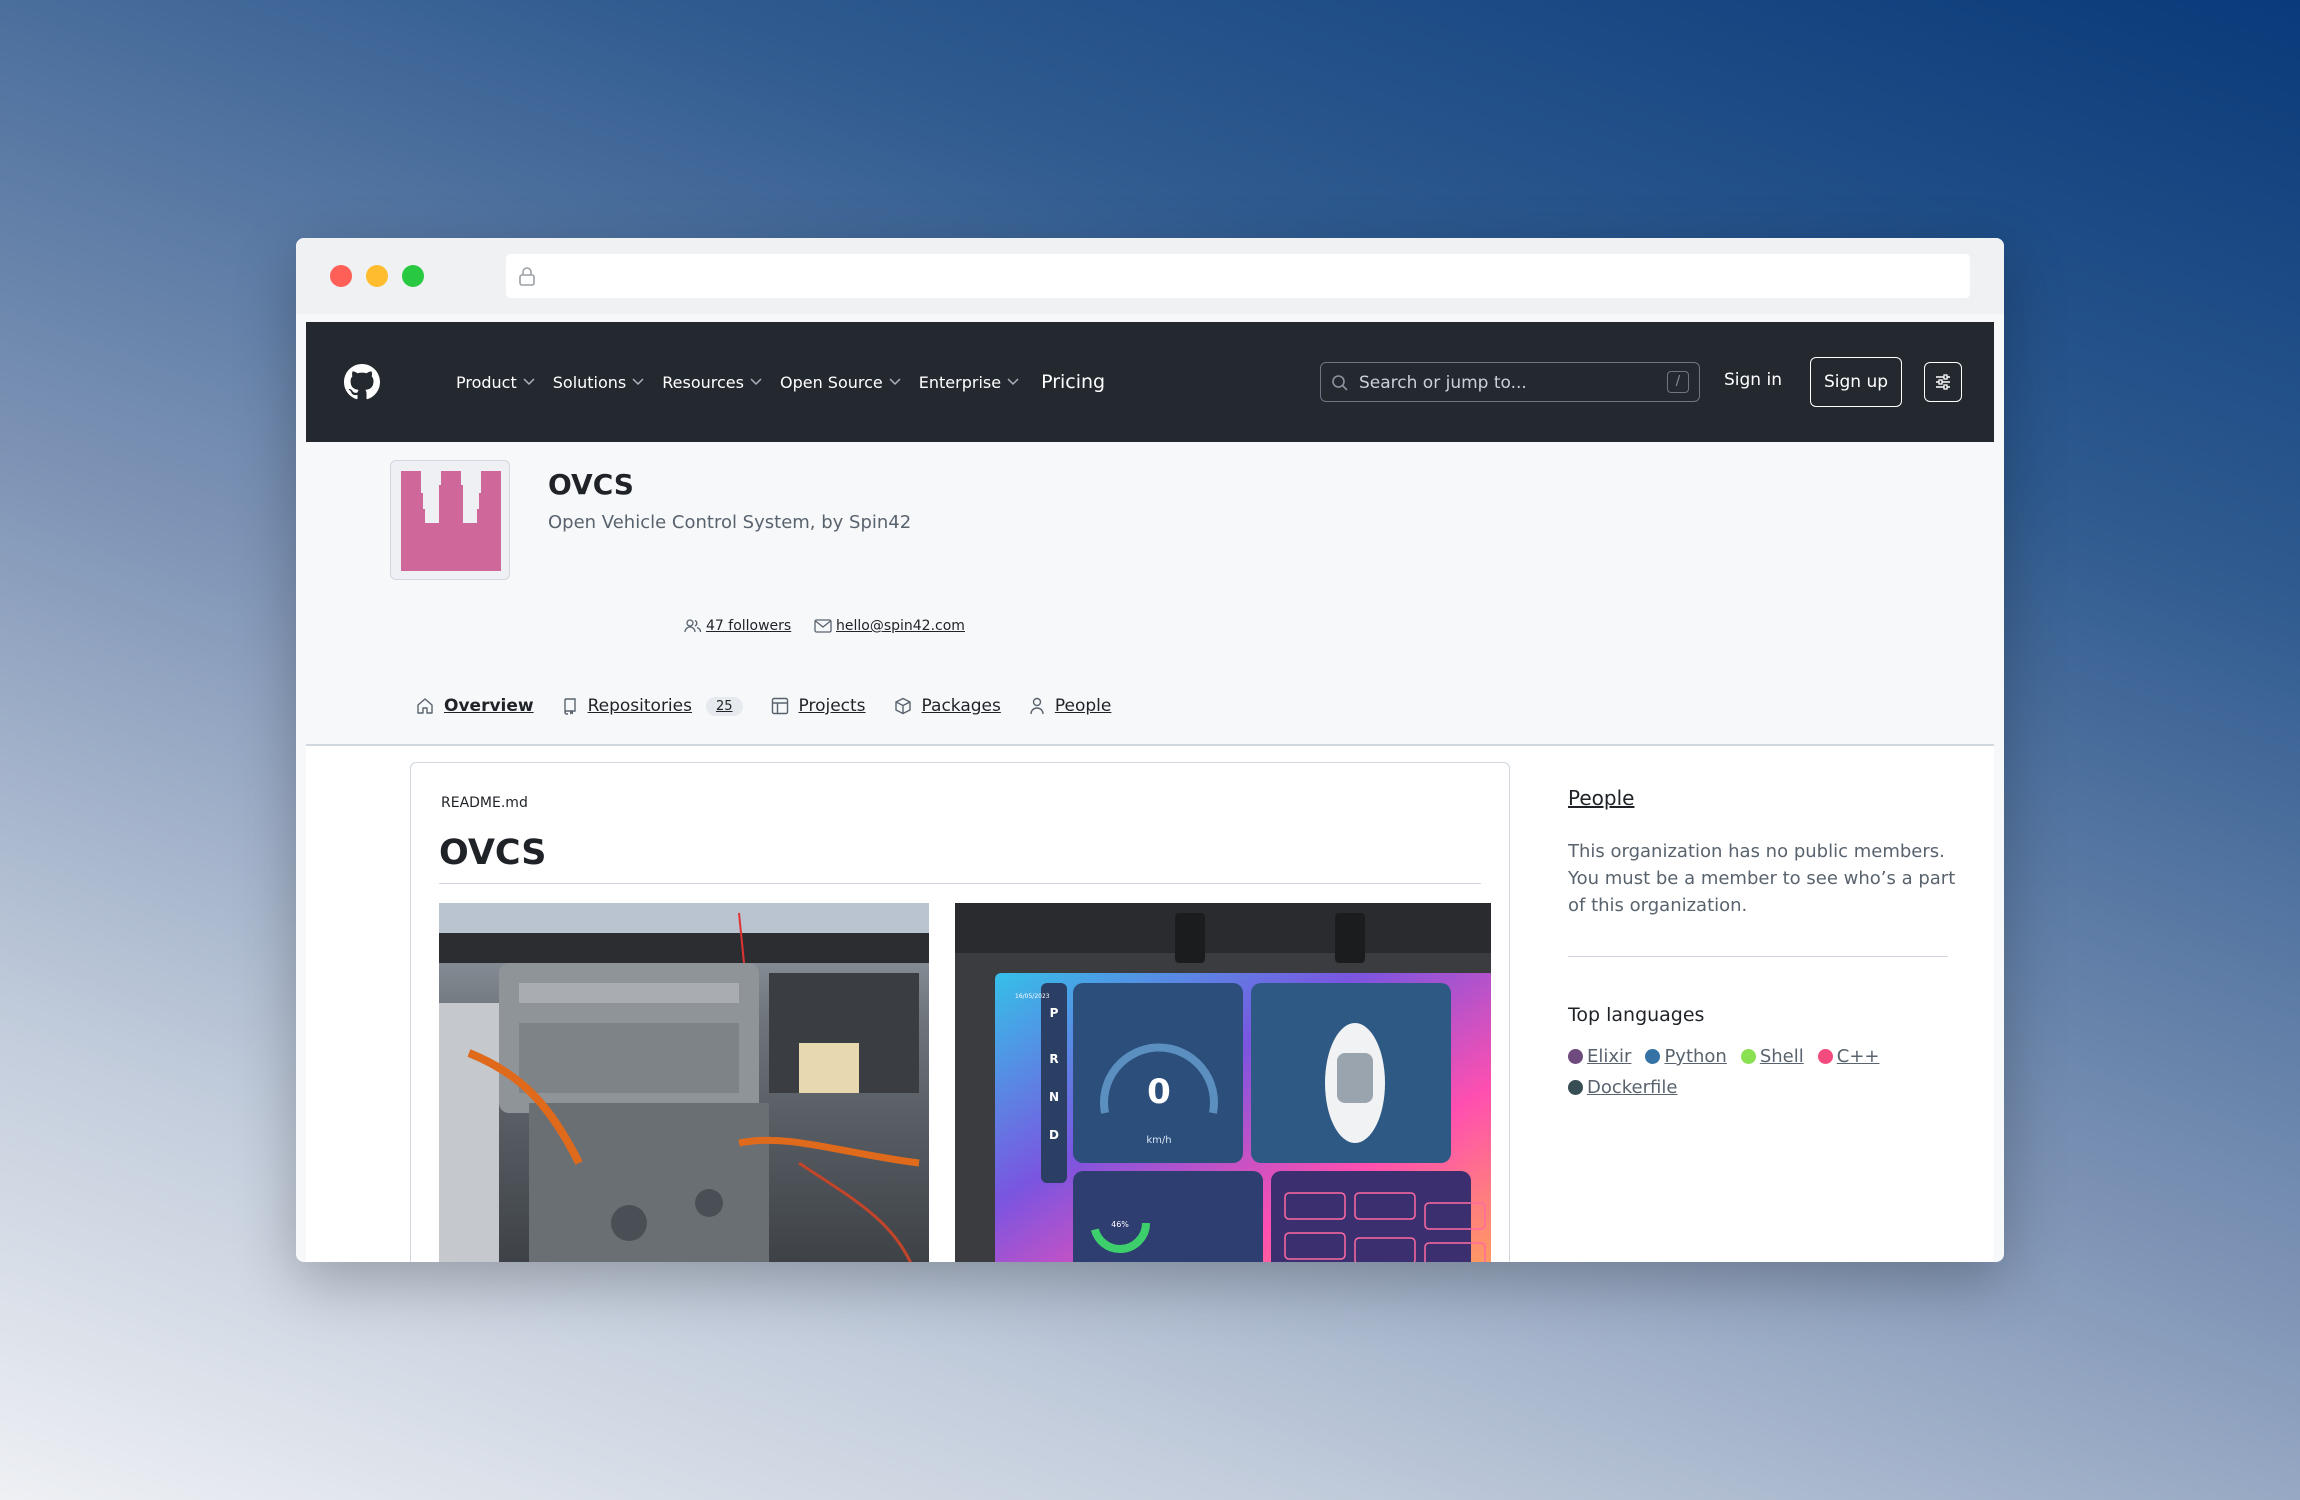 This screenshot has width=2300, height=1500. I want to click on person-icon, so click(1037, 706).